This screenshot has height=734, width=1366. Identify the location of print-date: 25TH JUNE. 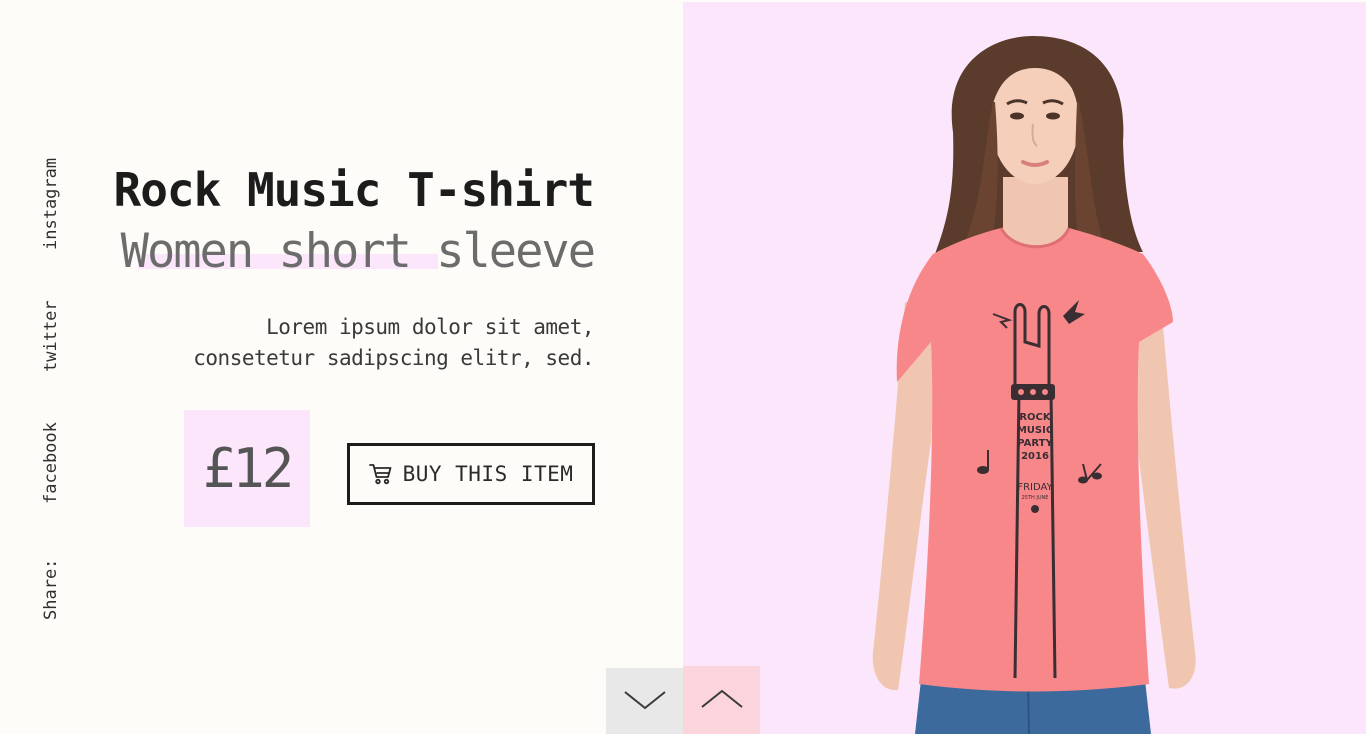
(1035, 498).